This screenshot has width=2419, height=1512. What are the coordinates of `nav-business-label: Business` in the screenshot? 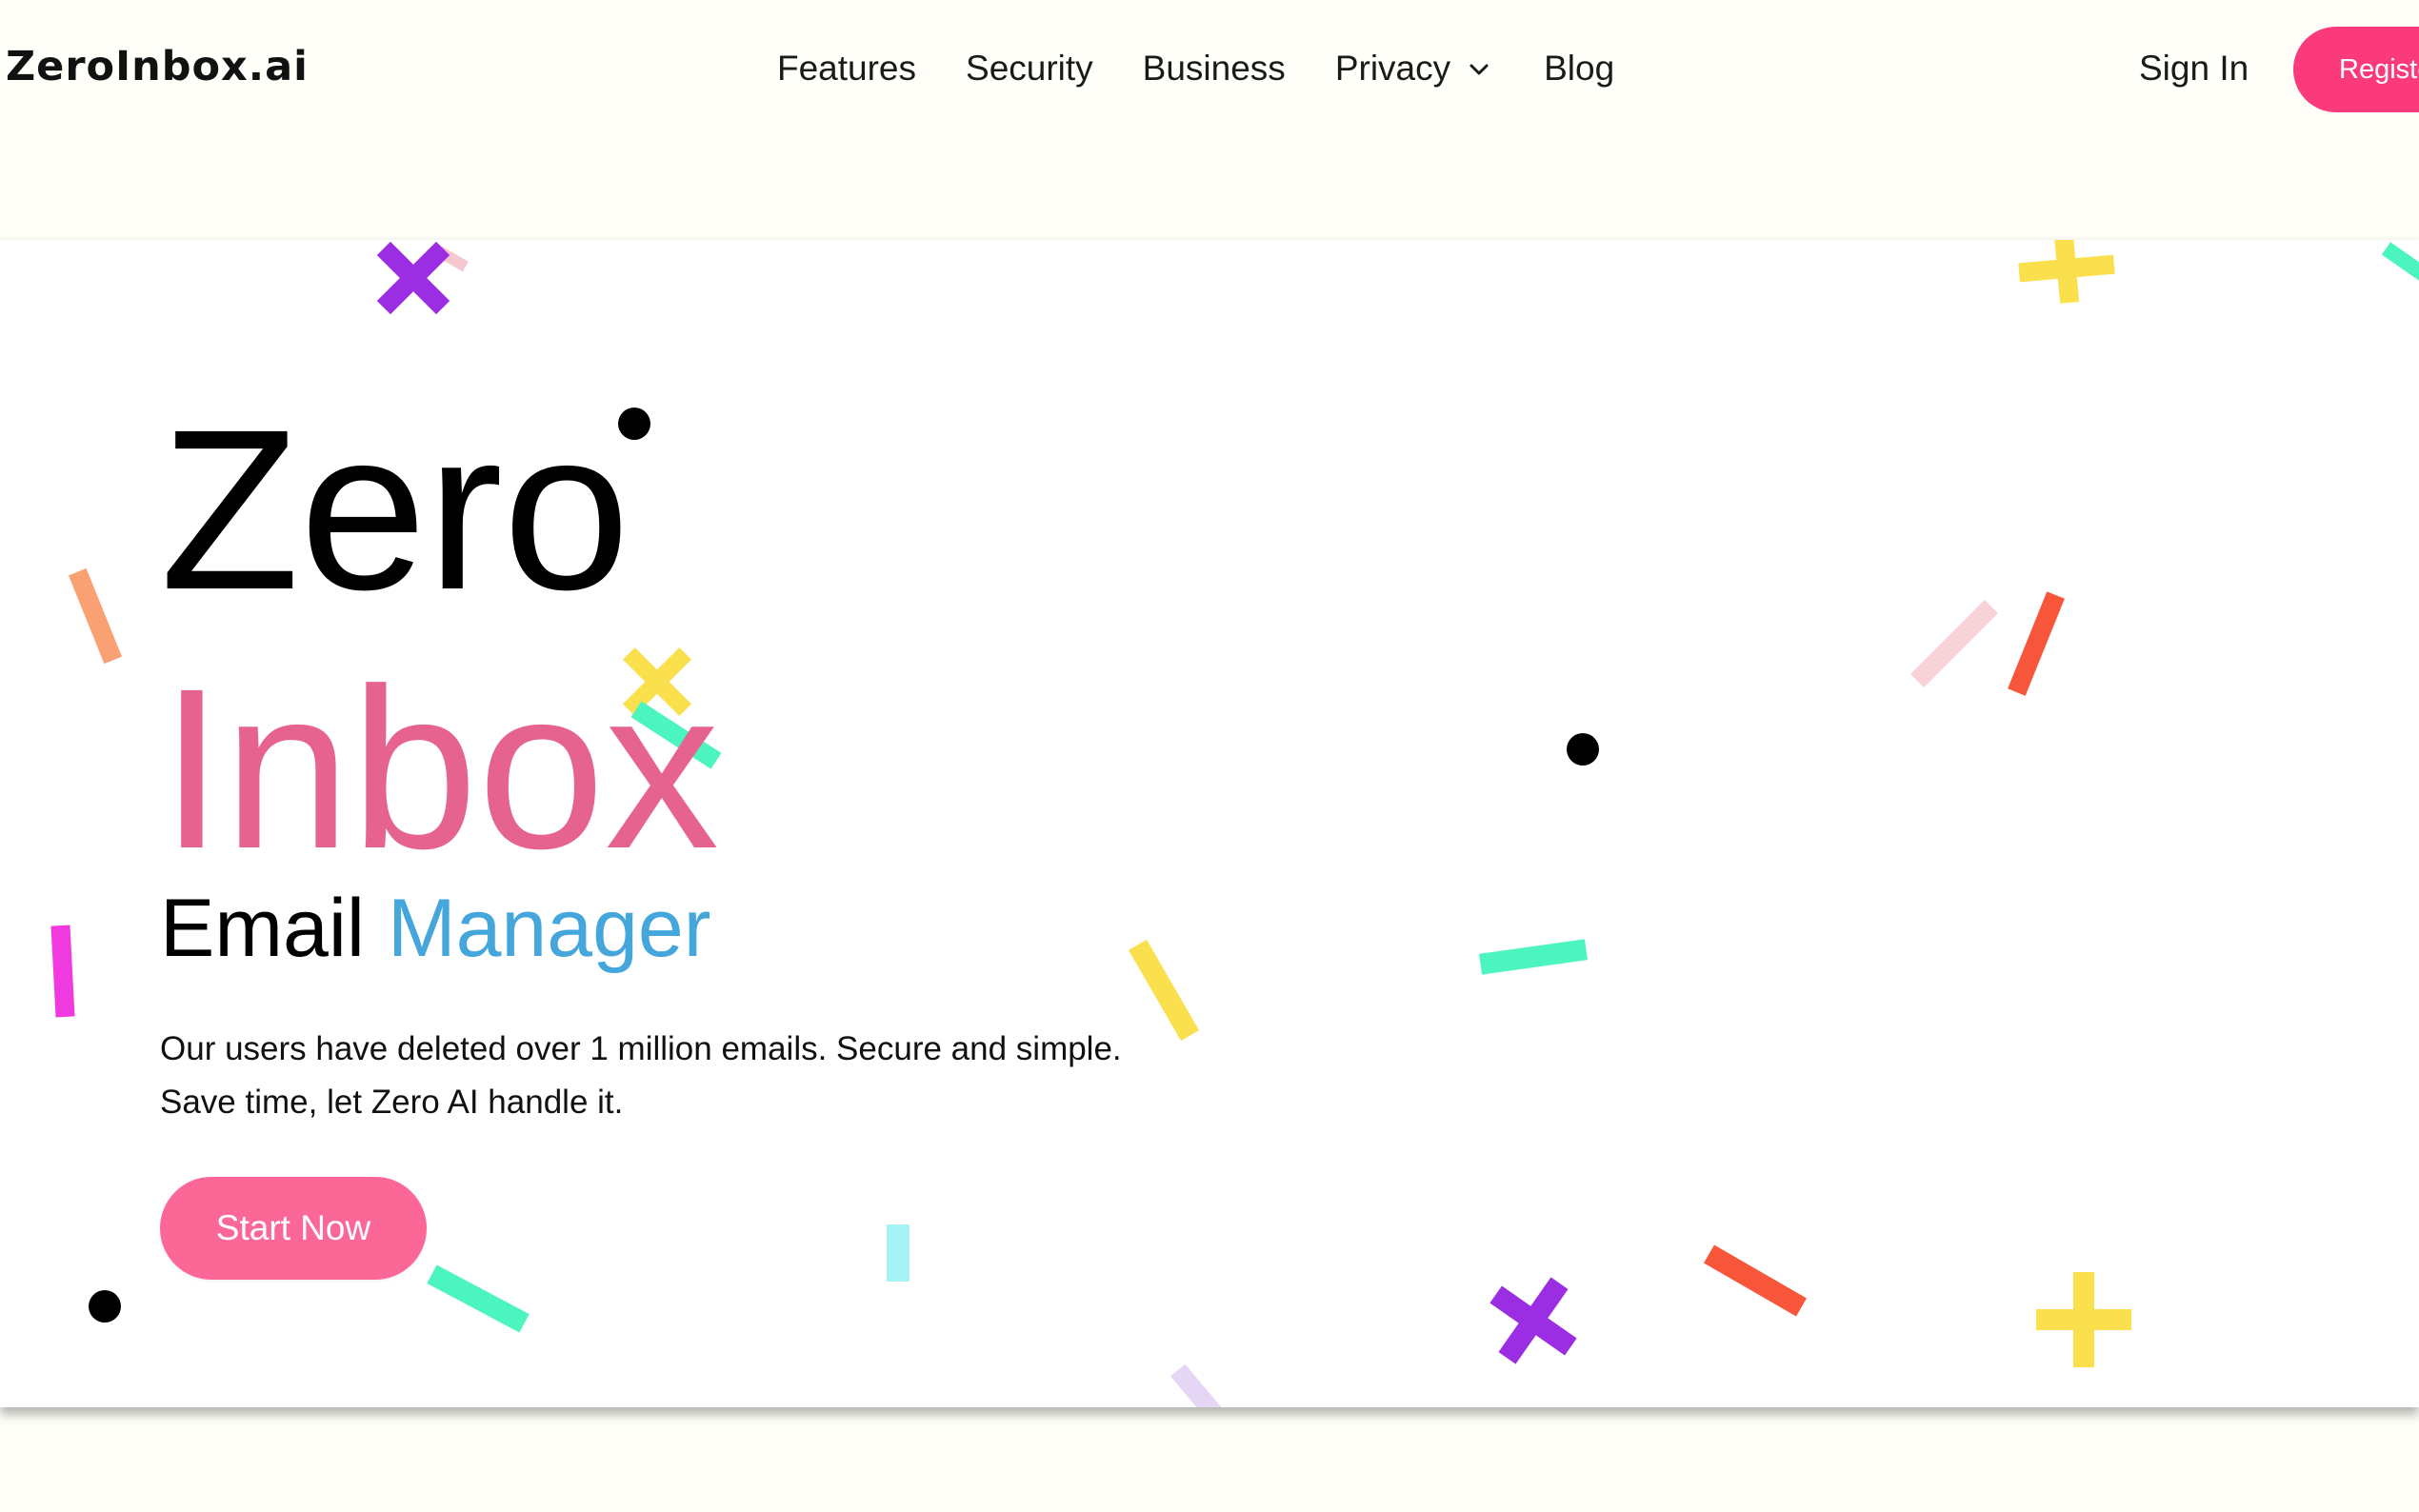 It's located at (1214, 68).